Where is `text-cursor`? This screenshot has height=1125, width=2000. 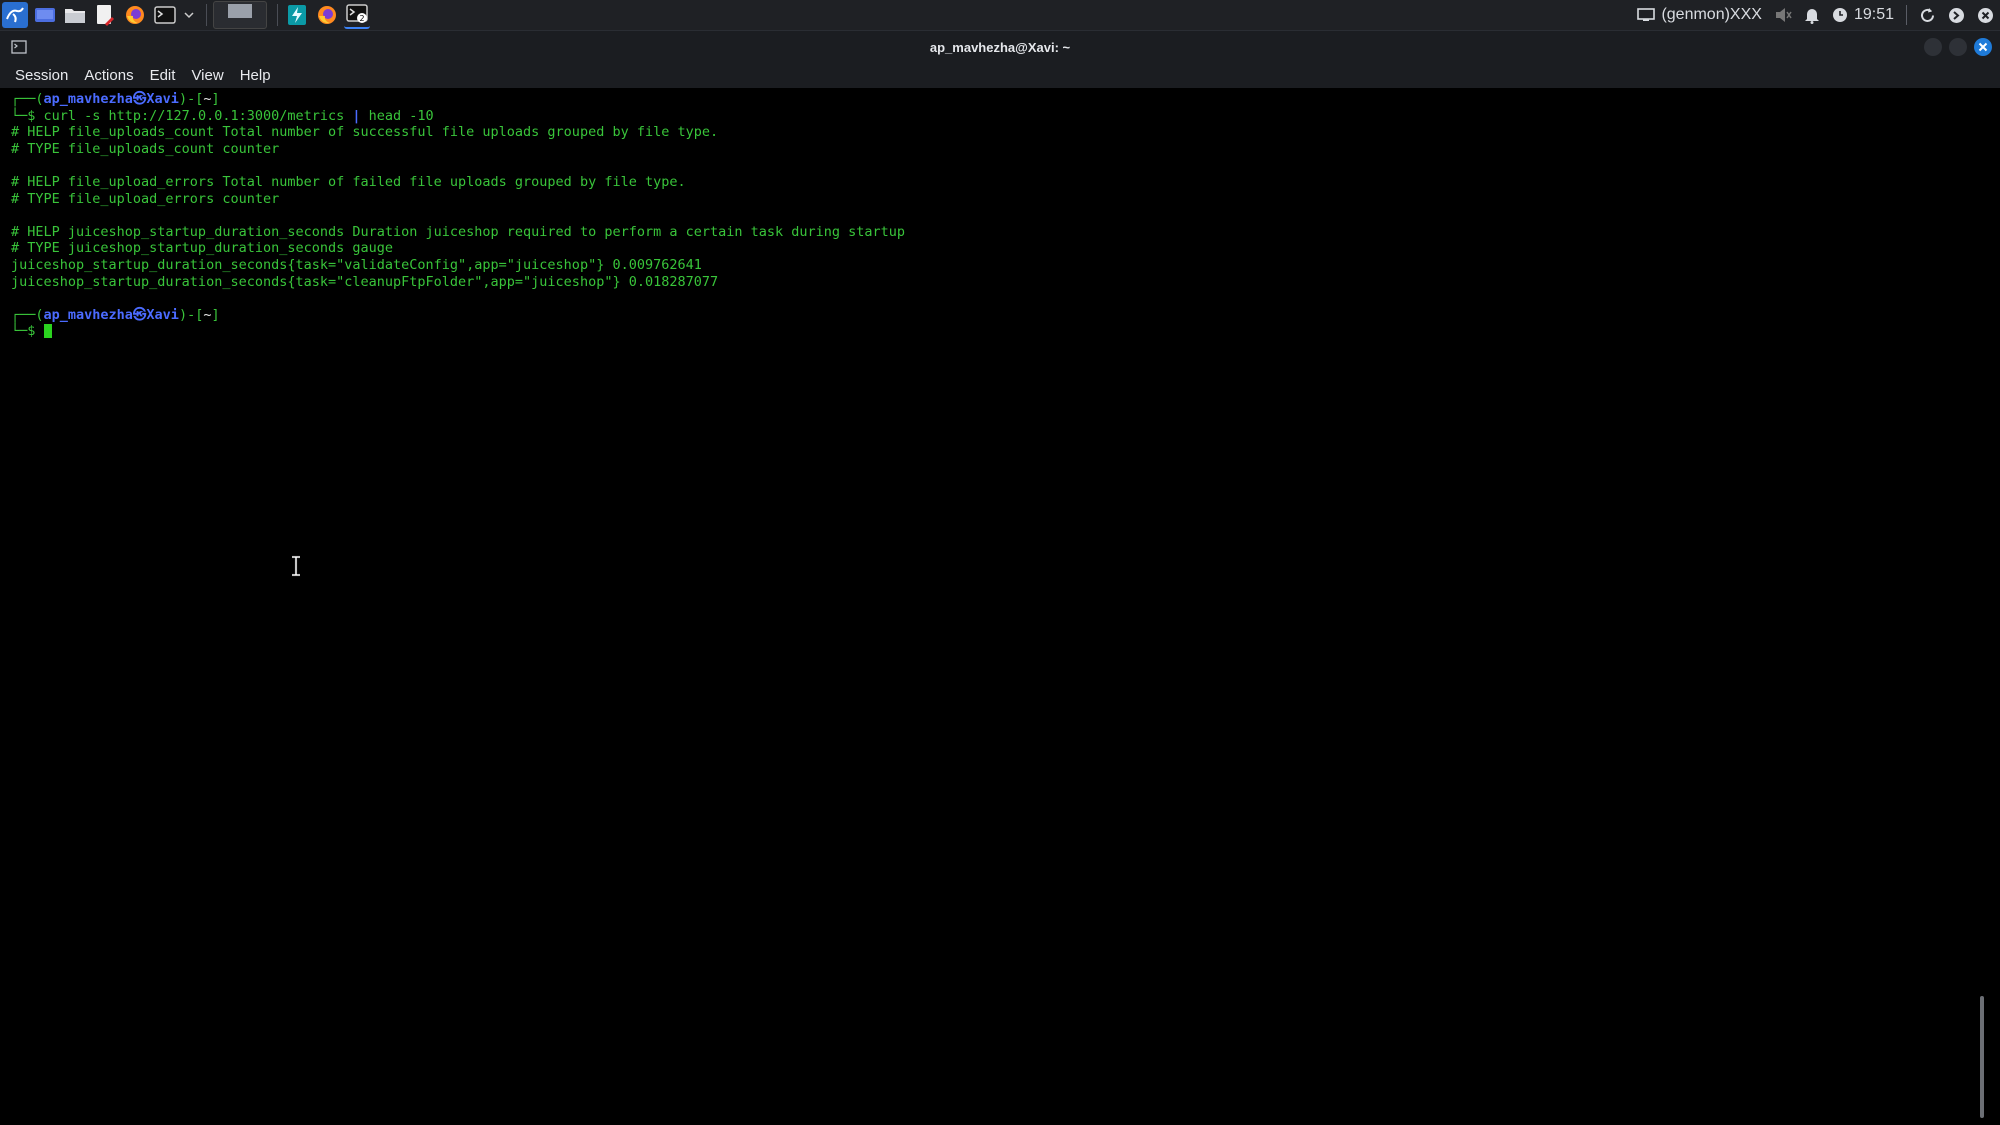
text-cursor is located at coordinates (47, 331).